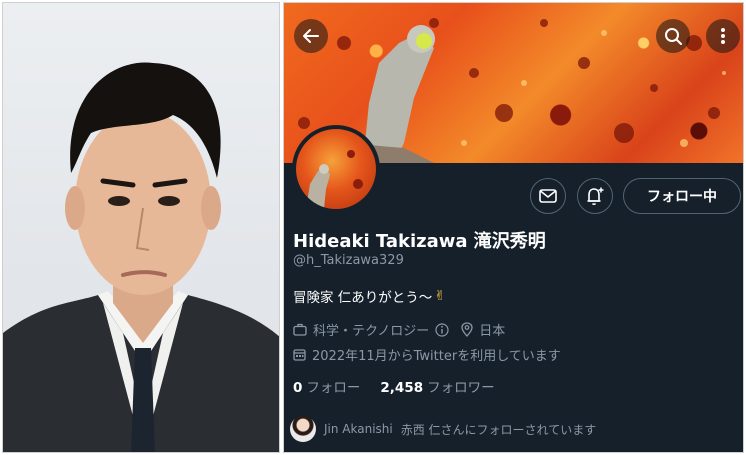 Image resolution: width=746 pixels, height=455 pixels. I want to click on following-count: 0, so click(298, 388).